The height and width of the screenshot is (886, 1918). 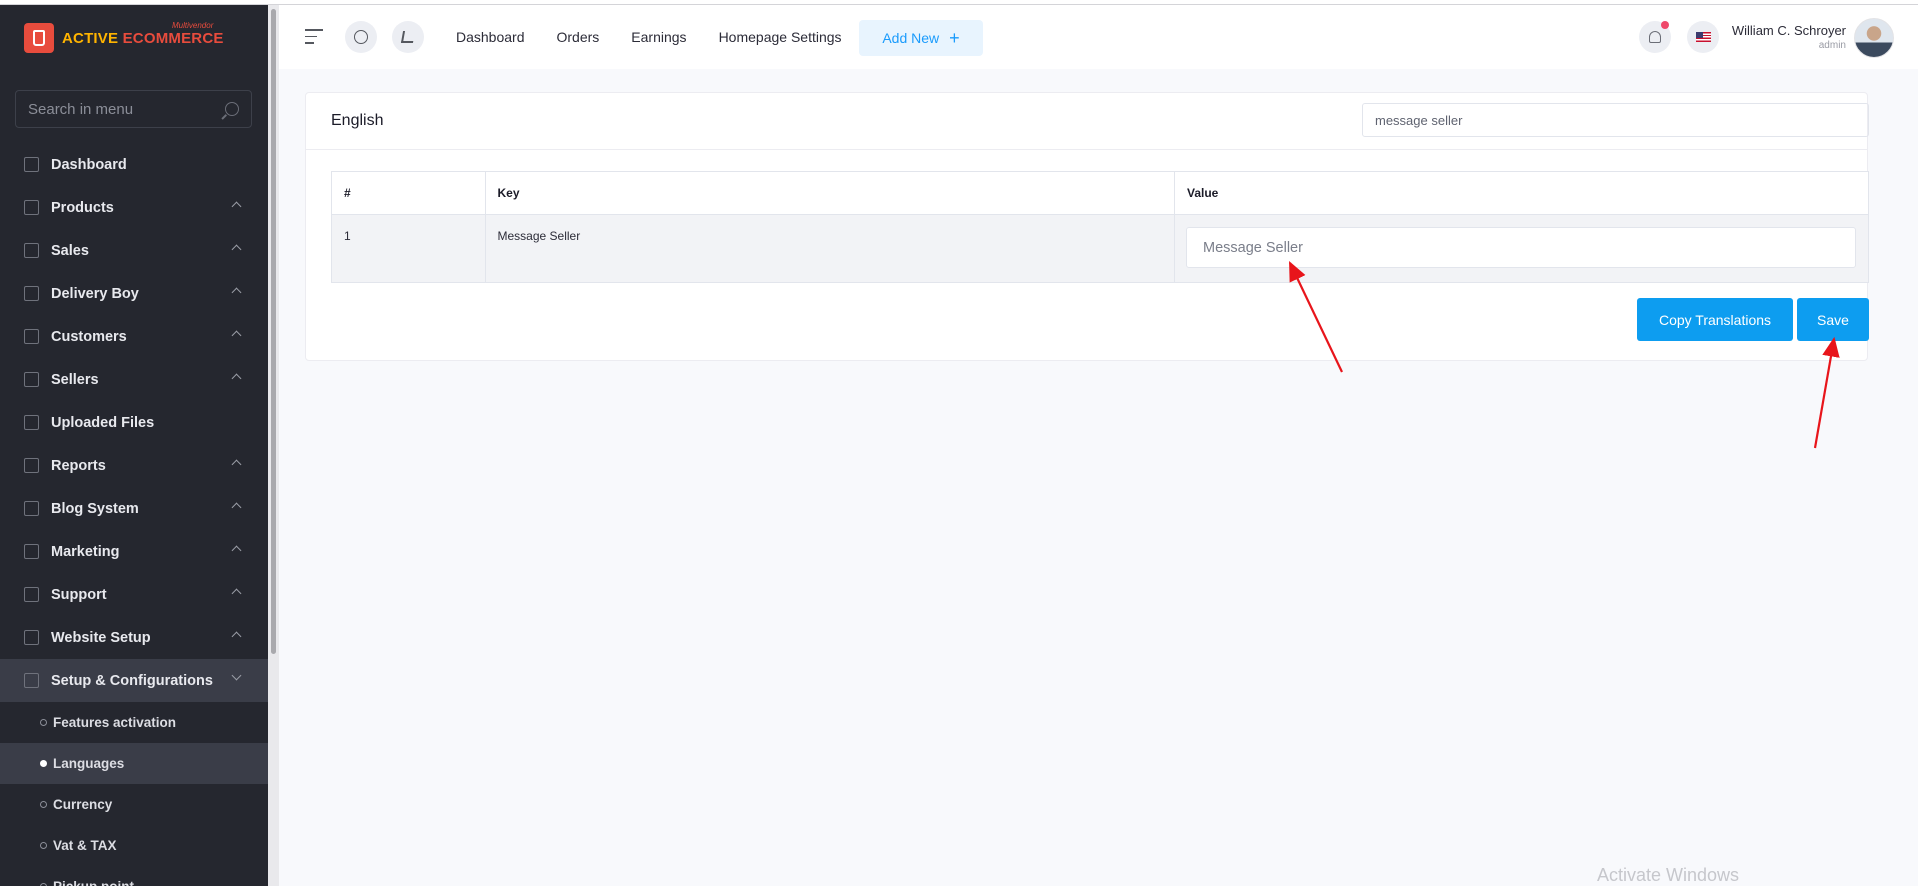 I want to click on notifications-button, so click(x=1655, y=37).